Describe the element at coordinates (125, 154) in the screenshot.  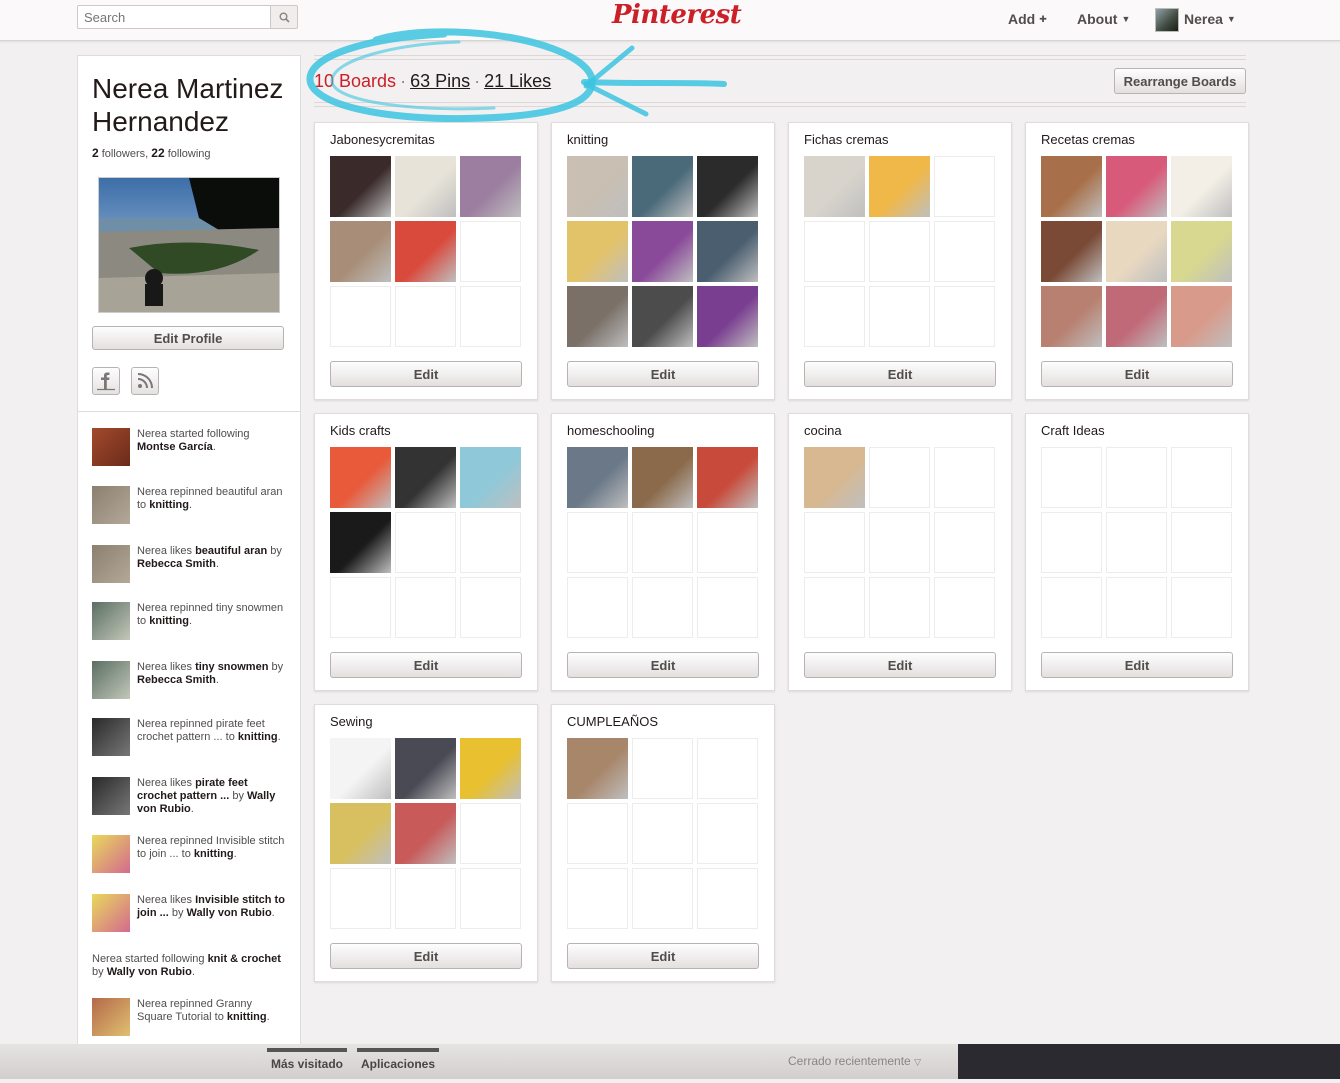
I see `followers-label: followers,` at that location.